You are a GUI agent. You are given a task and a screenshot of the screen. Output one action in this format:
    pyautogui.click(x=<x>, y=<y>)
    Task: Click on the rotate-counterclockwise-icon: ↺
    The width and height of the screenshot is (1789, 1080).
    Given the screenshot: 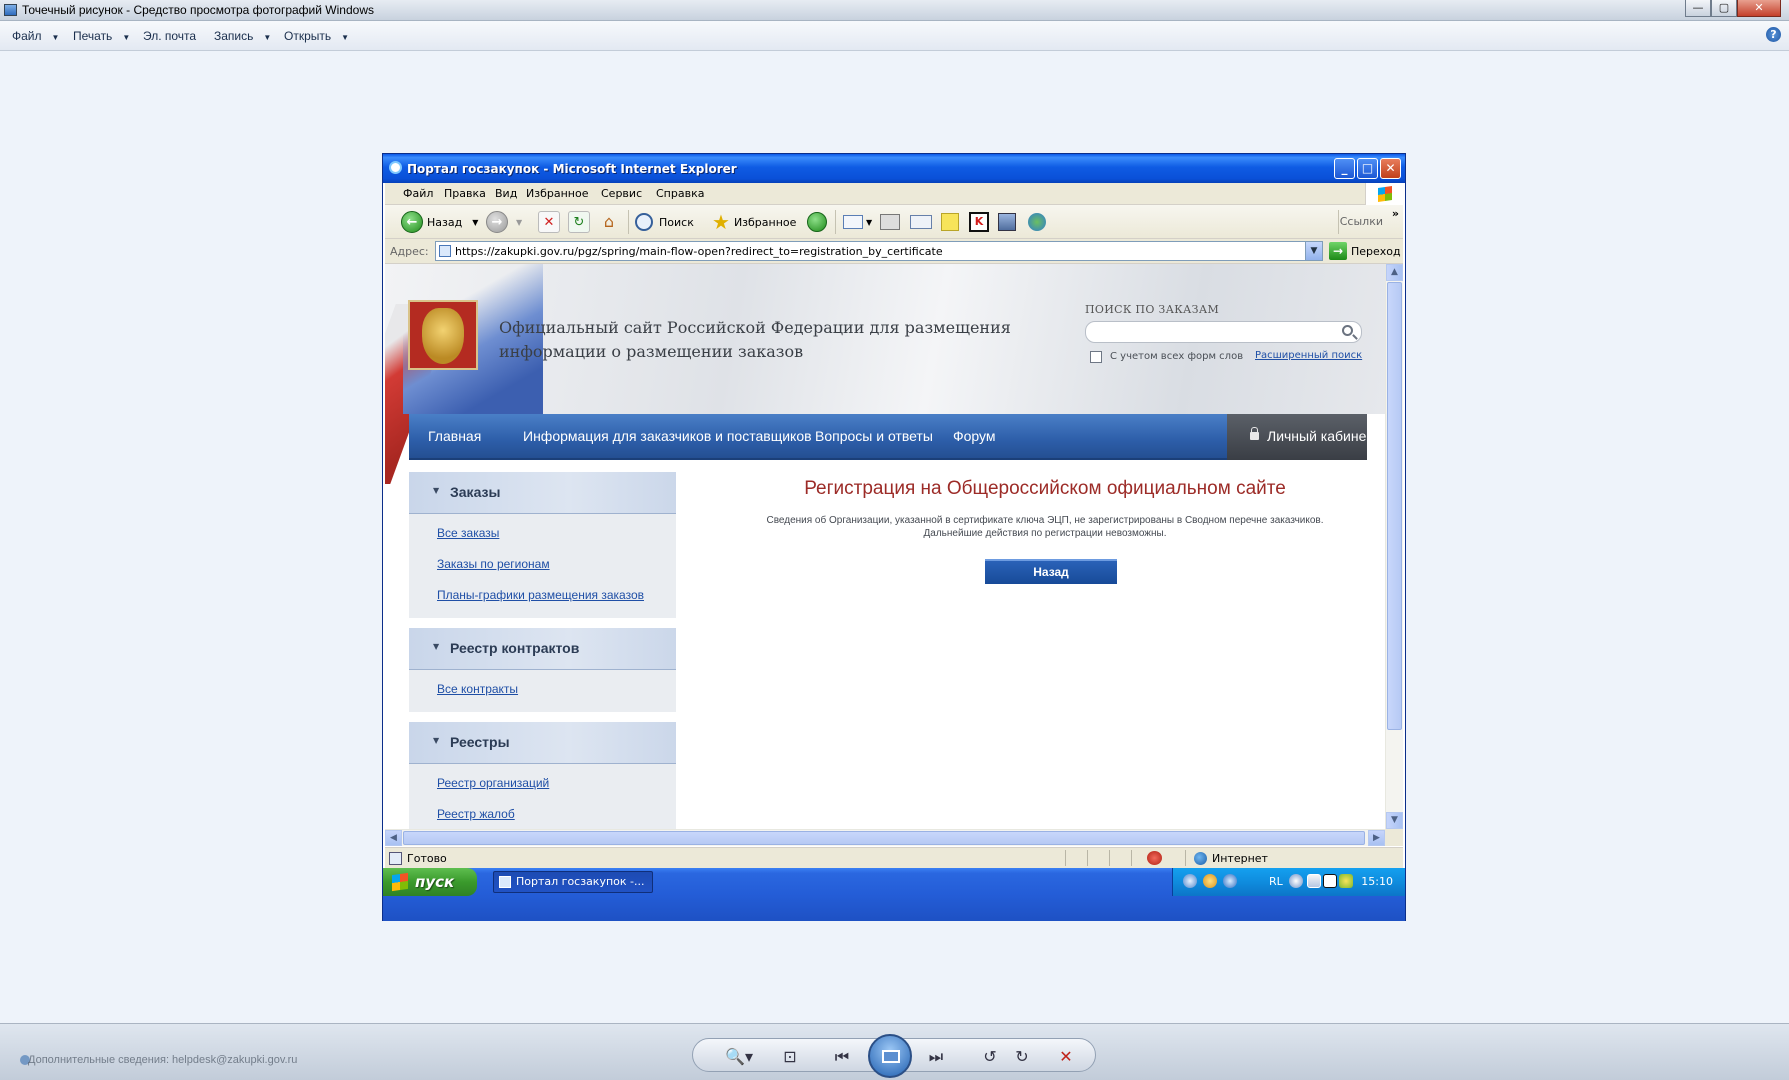 What is the action you would take?
    pyautogui.click(x=990, y=1056)
    